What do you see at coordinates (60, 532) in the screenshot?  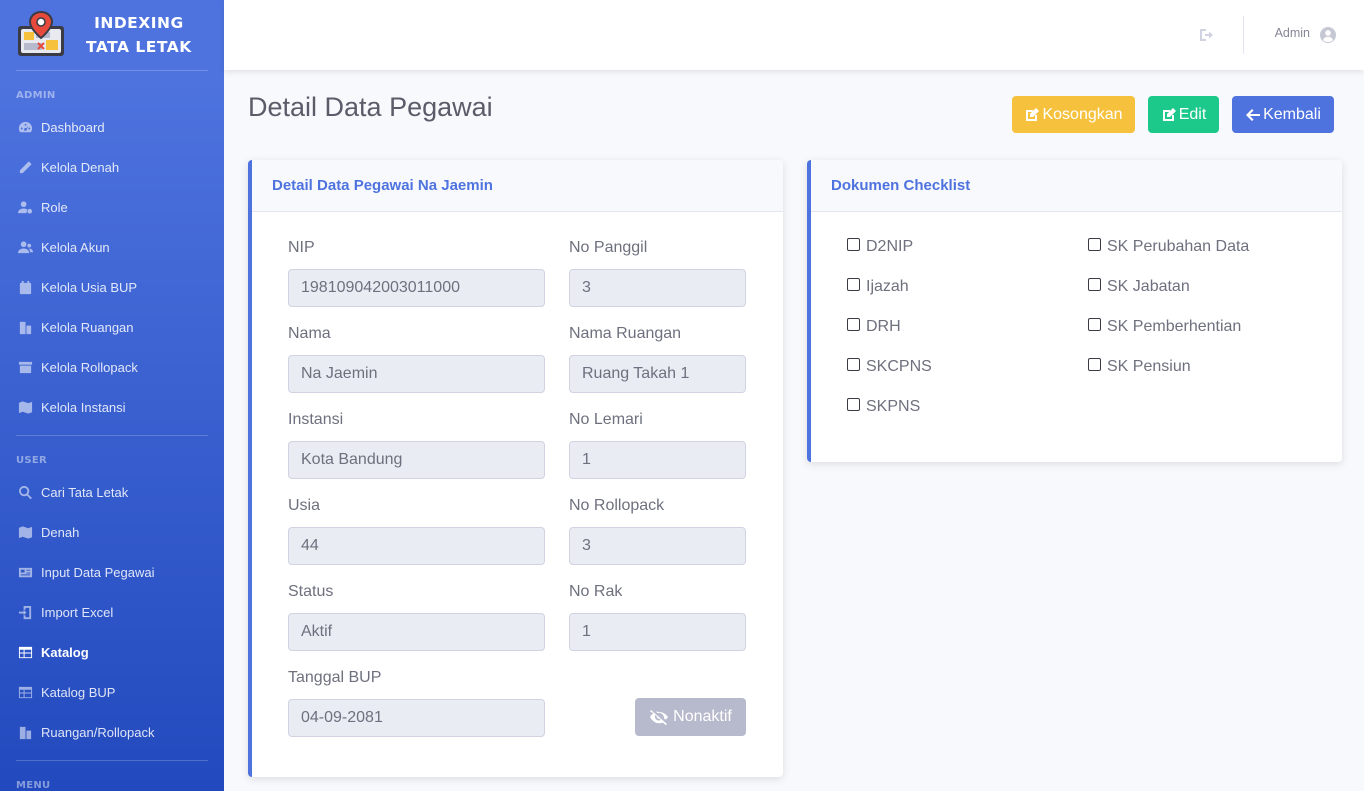 I see `sidebar-item-label: Denah` at bounding box center [60, 532].